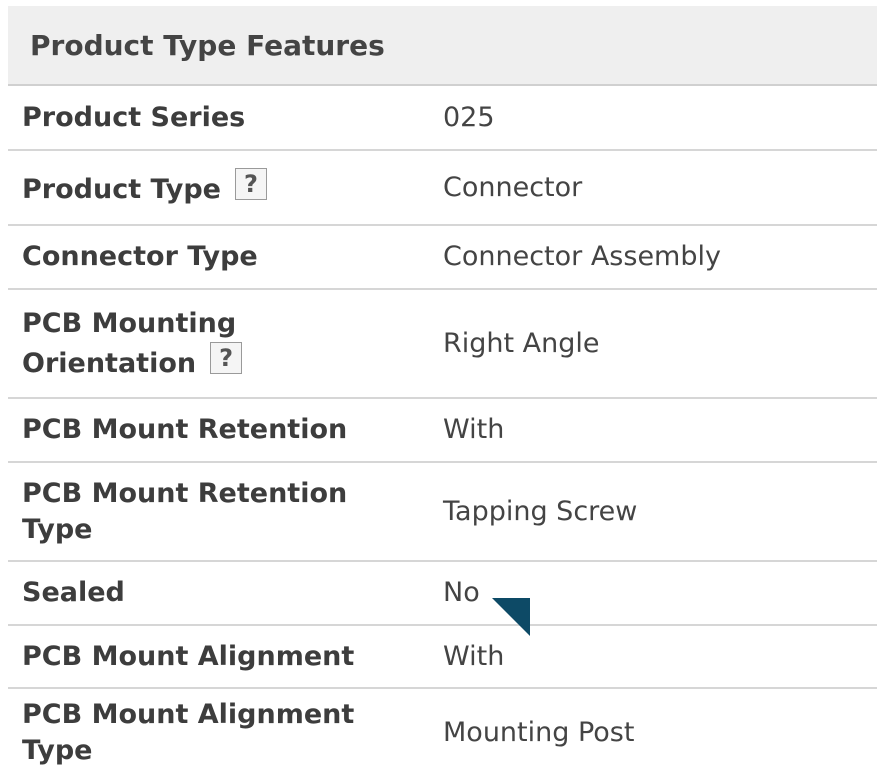  I want to click on panel-header: Product Type Features, so click(442, 46).